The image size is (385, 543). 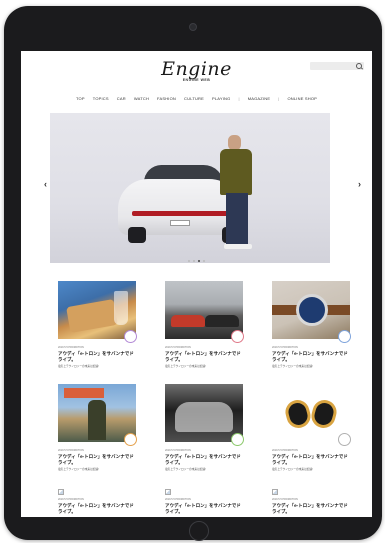 I want to click on nav-item-playing: PLAYING, so click(x=221, y=98).